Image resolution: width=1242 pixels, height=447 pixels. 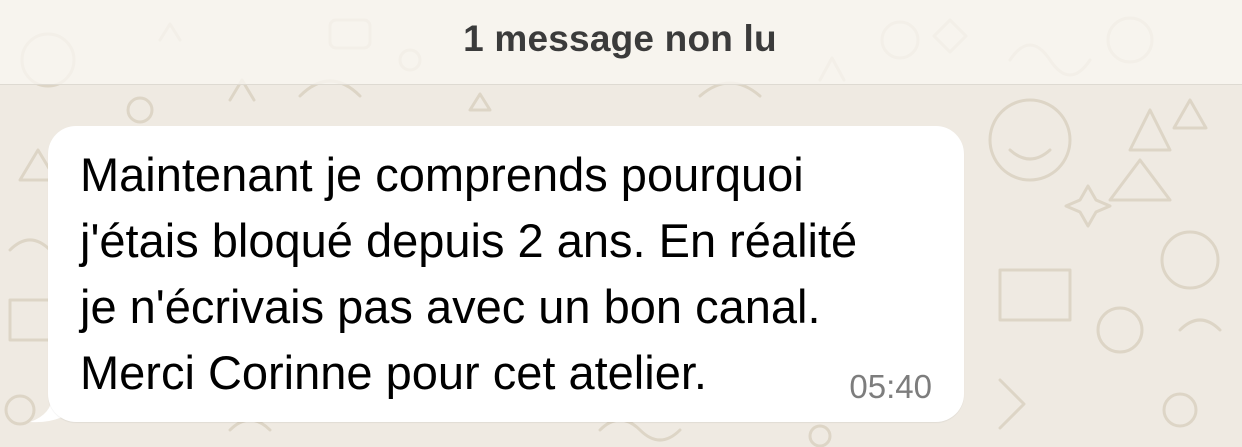 I want to click on message-timestamp: 05:40, so click(x=890, y=386).